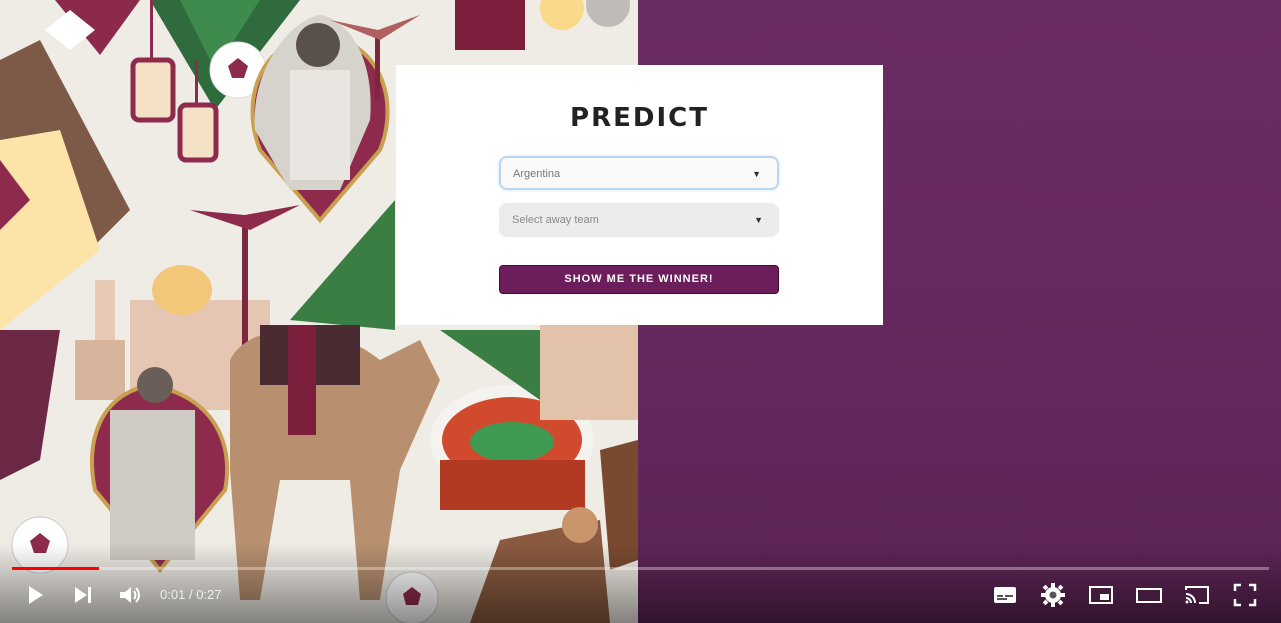  Describe the element at coordinates (639, 118) in the screenshot. I see `predict-title: PREDICT` at that location.